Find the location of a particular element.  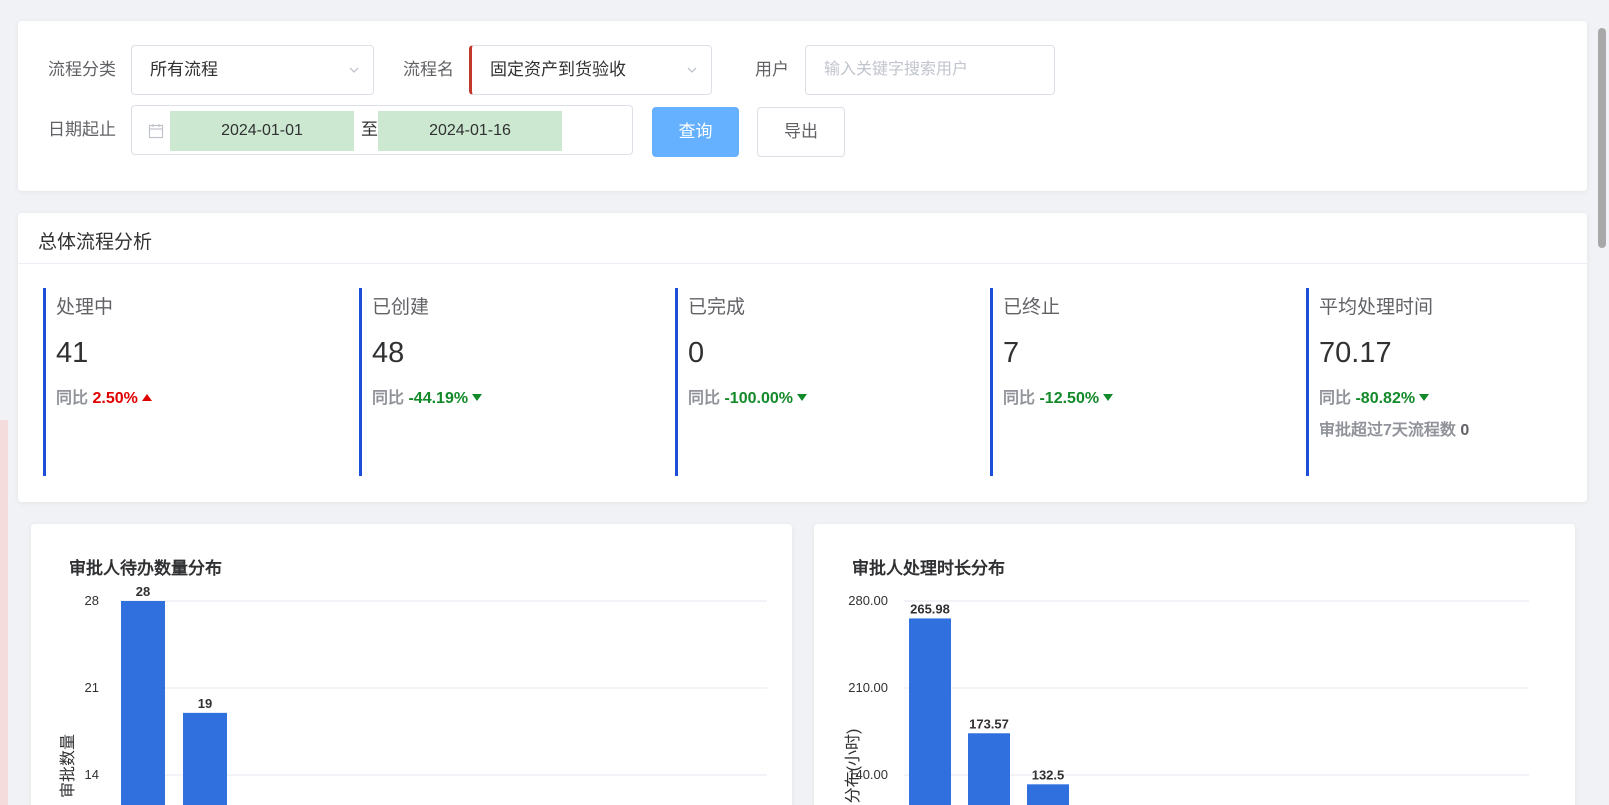

y-tick-label: 210.00 is located at coordinates (868, 687).